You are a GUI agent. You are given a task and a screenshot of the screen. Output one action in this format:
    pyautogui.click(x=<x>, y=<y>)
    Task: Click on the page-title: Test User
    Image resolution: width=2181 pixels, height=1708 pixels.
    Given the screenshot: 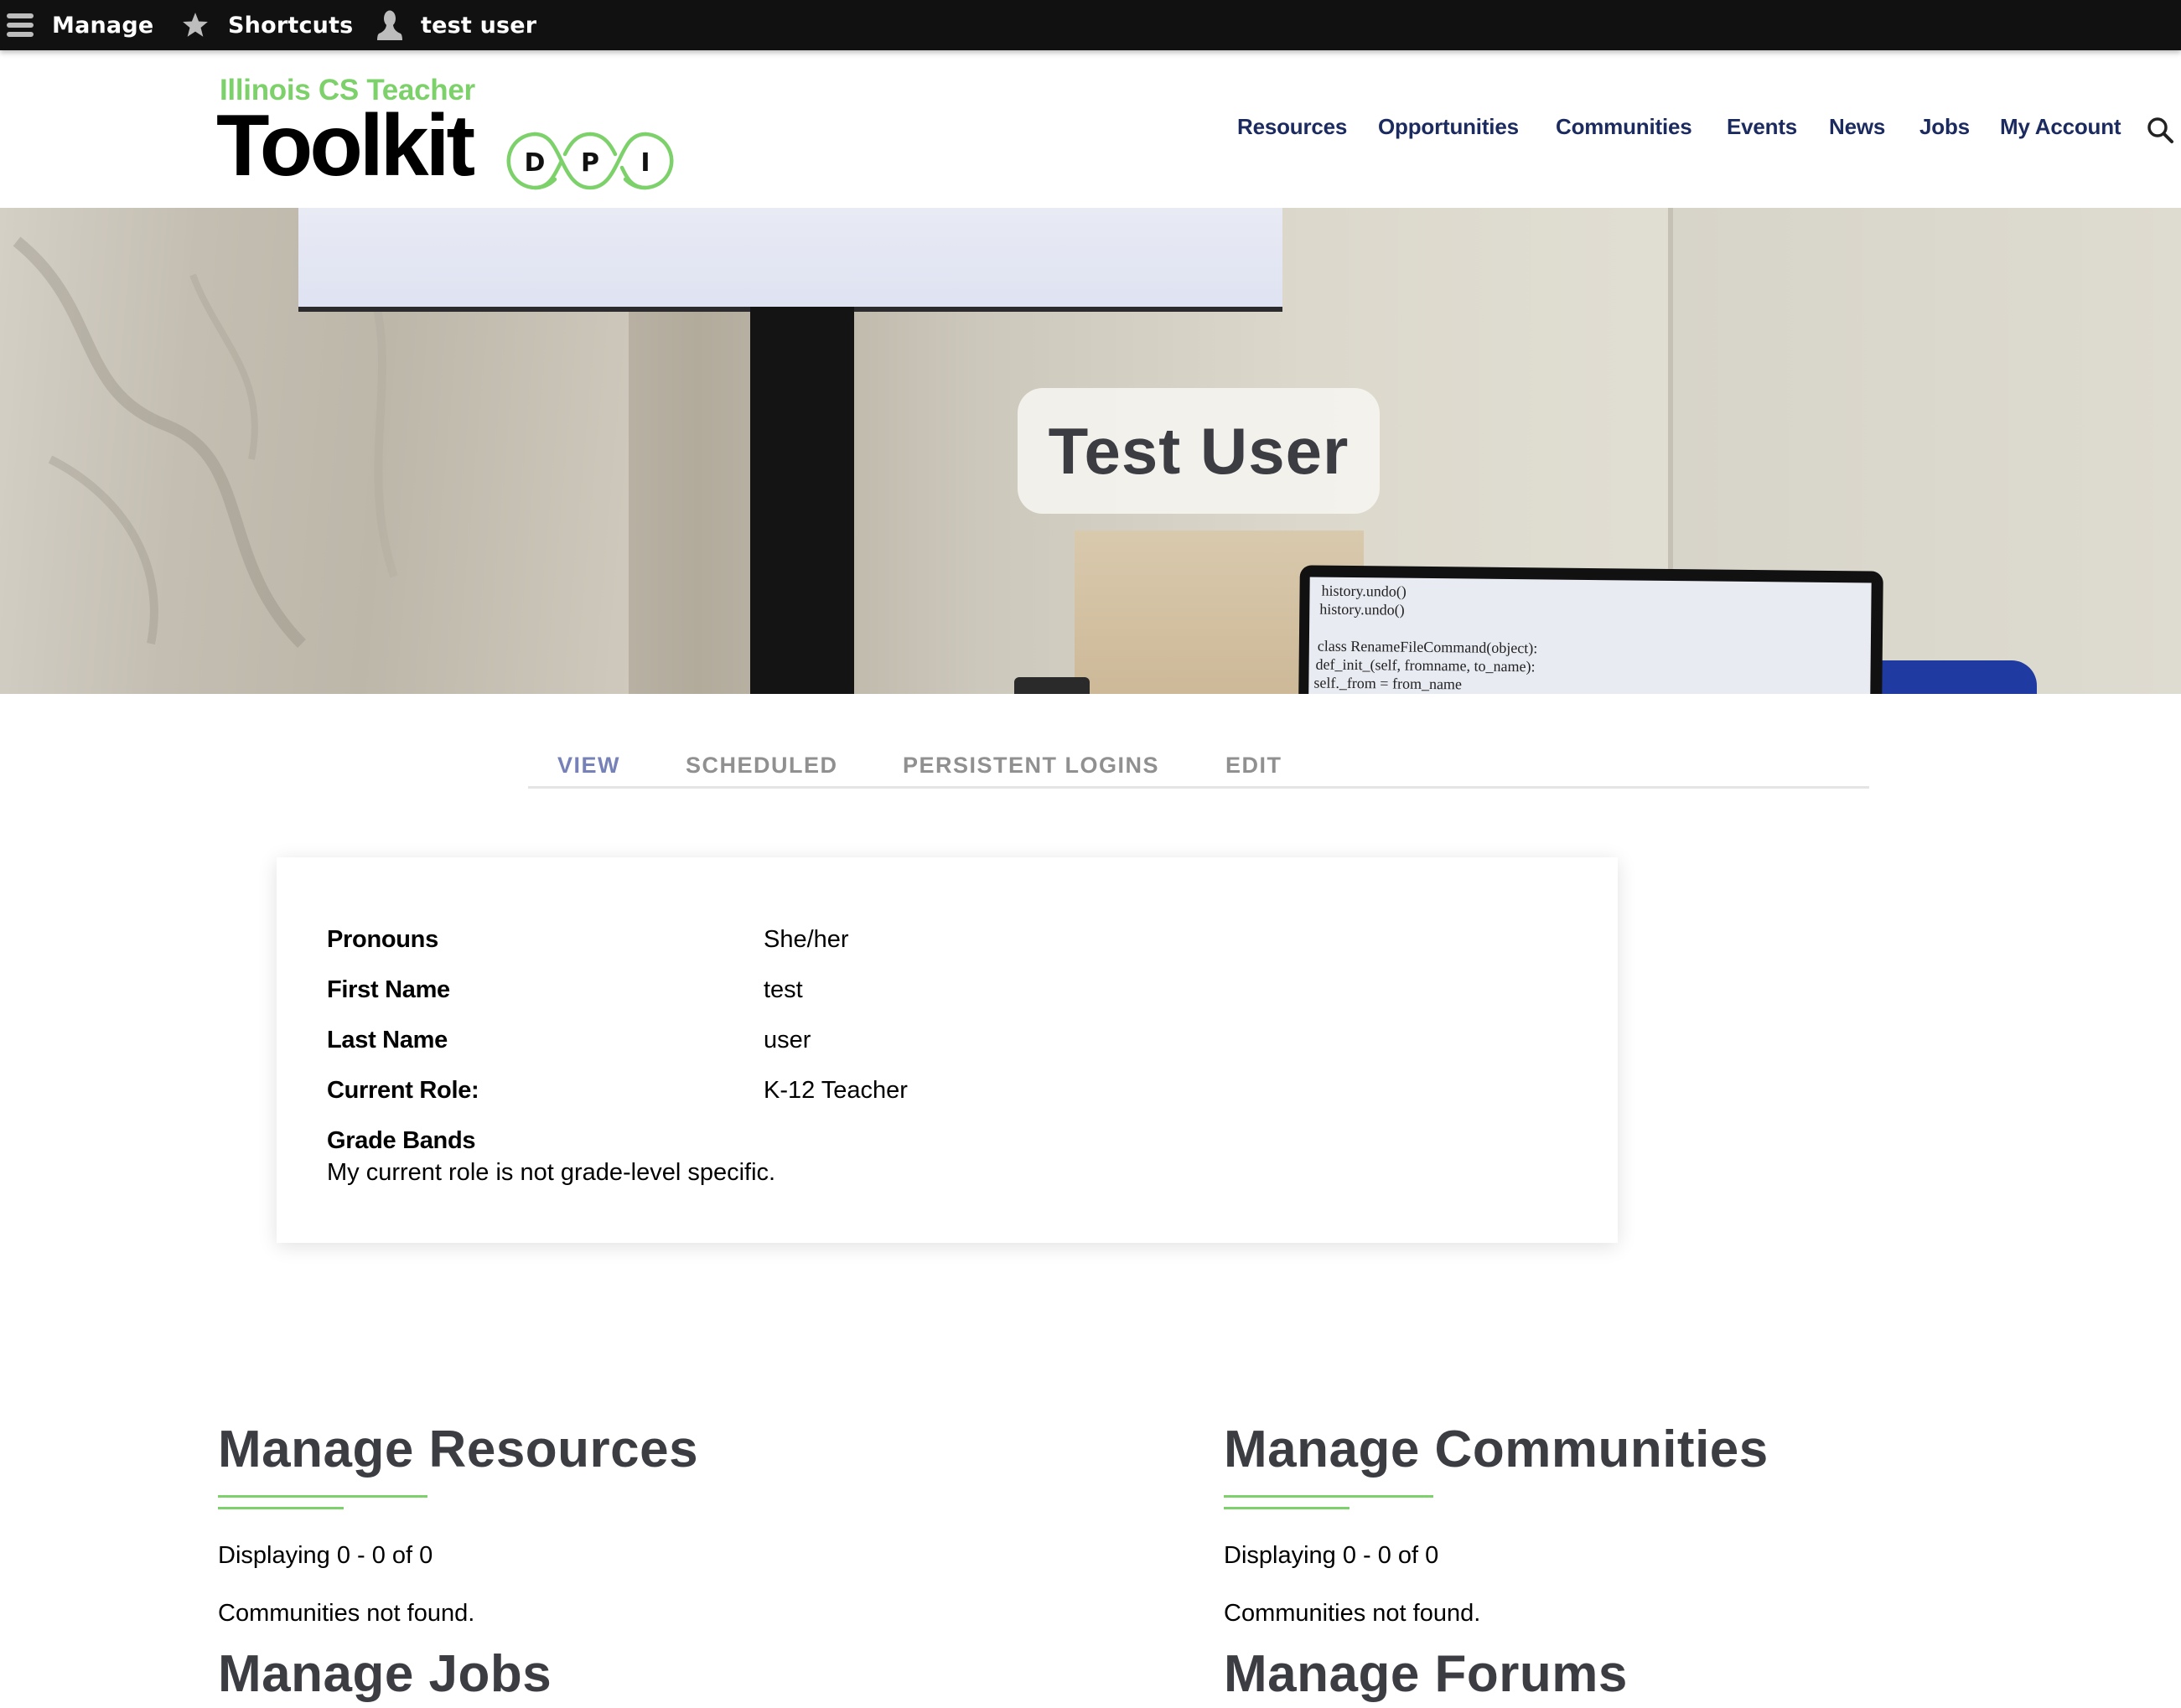 What is the action you would take?
    pyautogui.click(x=1199, y=451)
    